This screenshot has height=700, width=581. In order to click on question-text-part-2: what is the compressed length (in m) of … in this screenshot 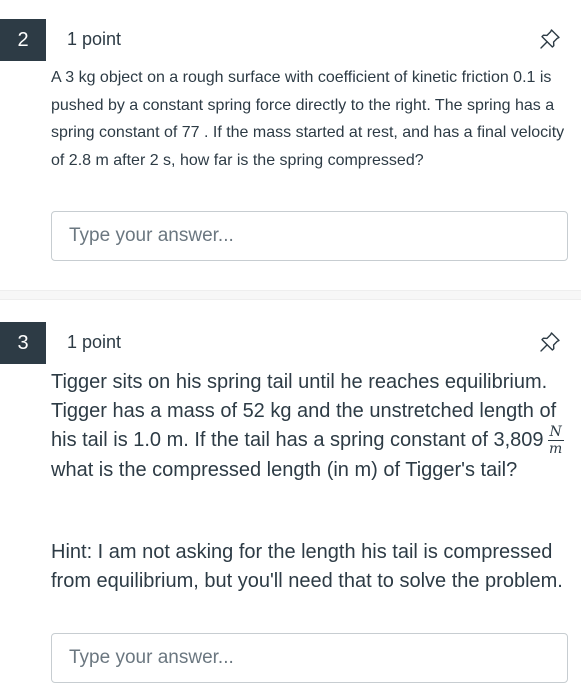, I will do `click(284, 470)`.